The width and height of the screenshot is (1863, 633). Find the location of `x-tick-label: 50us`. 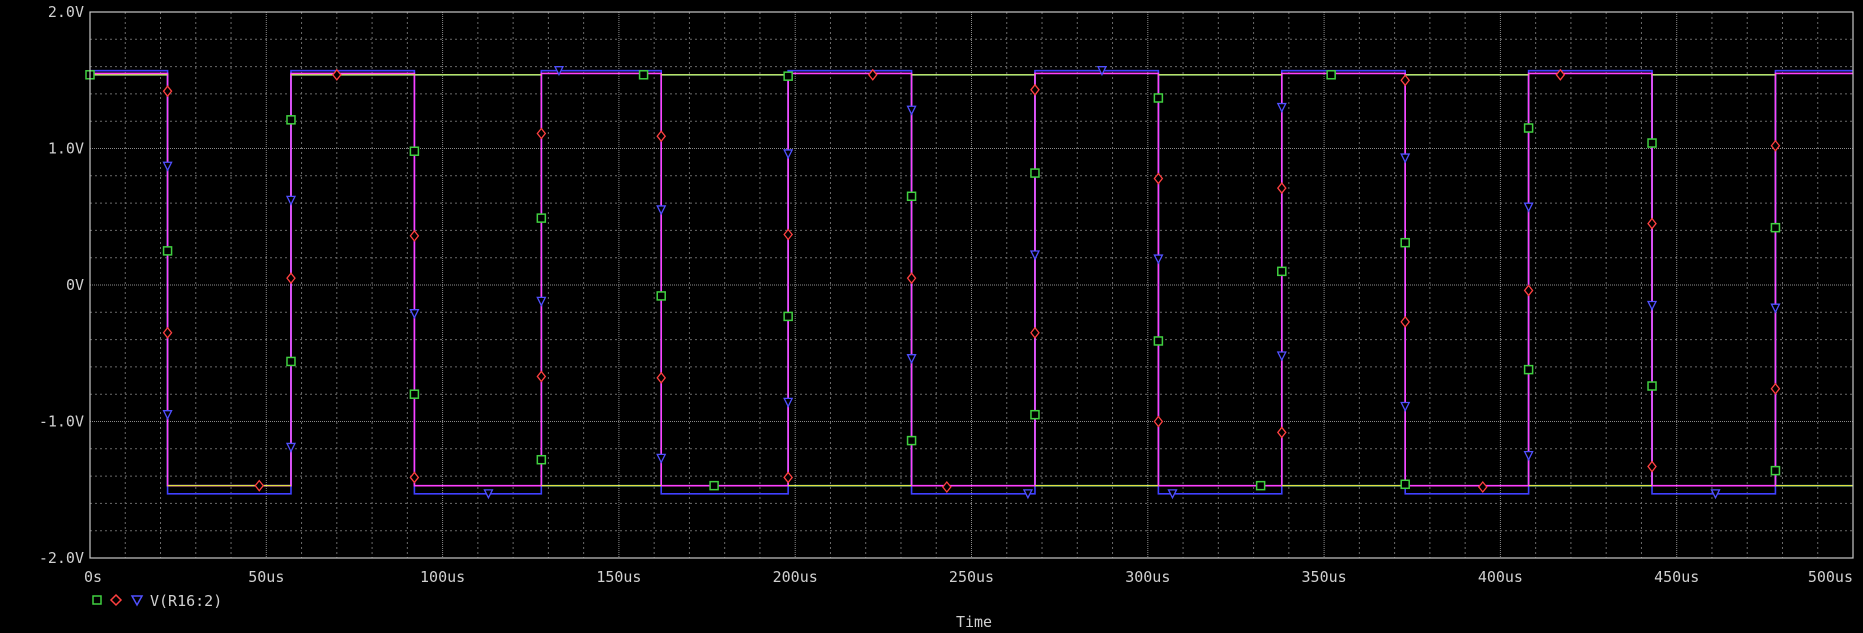

x-tick-label: 50us is located at coordinates (266, 577).